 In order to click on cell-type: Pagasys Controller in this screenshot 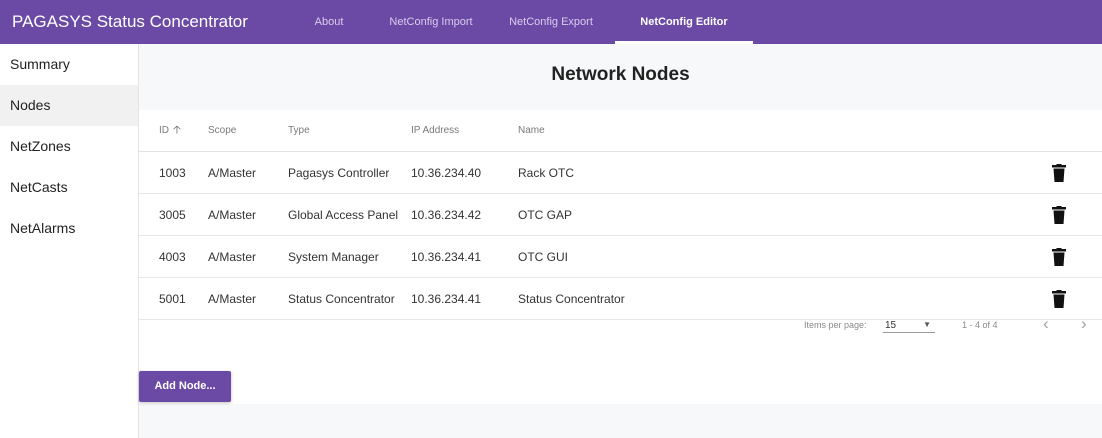, I will do `click(339, 172)`.